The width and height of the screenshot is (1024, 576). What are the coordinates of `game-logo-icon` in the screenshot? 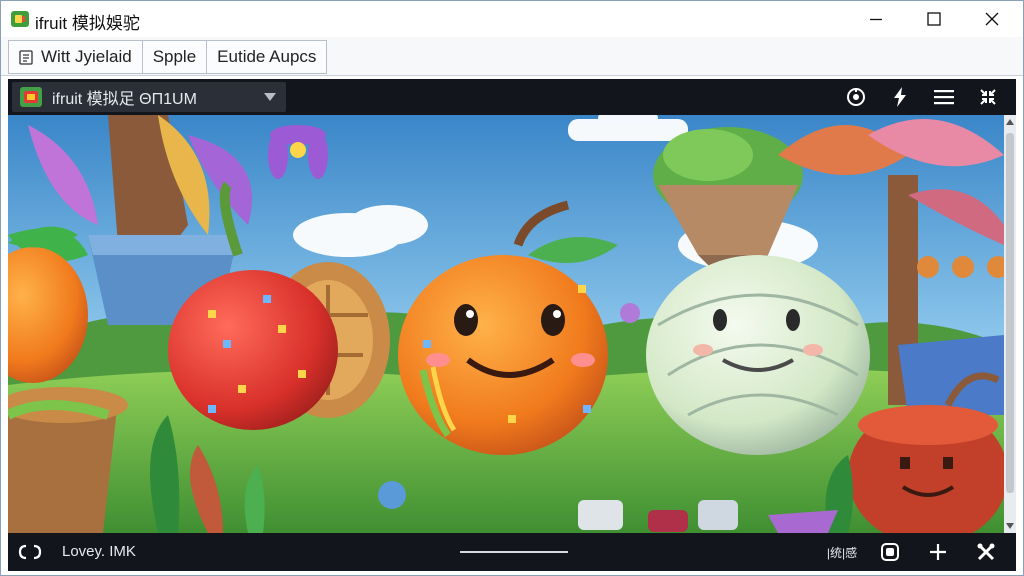 It's located at (31, 97).